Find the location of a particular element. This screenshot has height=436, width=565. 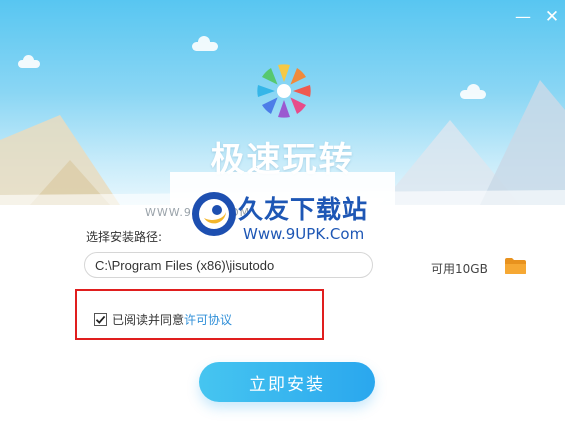

install-path-input is located at coordinates (228, 265).